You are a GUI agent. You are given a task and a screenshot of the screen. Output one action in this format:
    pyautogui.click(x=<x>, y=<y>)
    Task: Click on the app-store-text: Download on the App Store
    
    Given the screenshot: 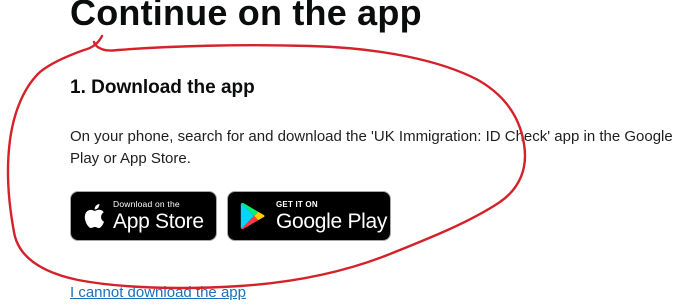 What is the action you would take?
    pyautogui.click(x=158, y=216)
    